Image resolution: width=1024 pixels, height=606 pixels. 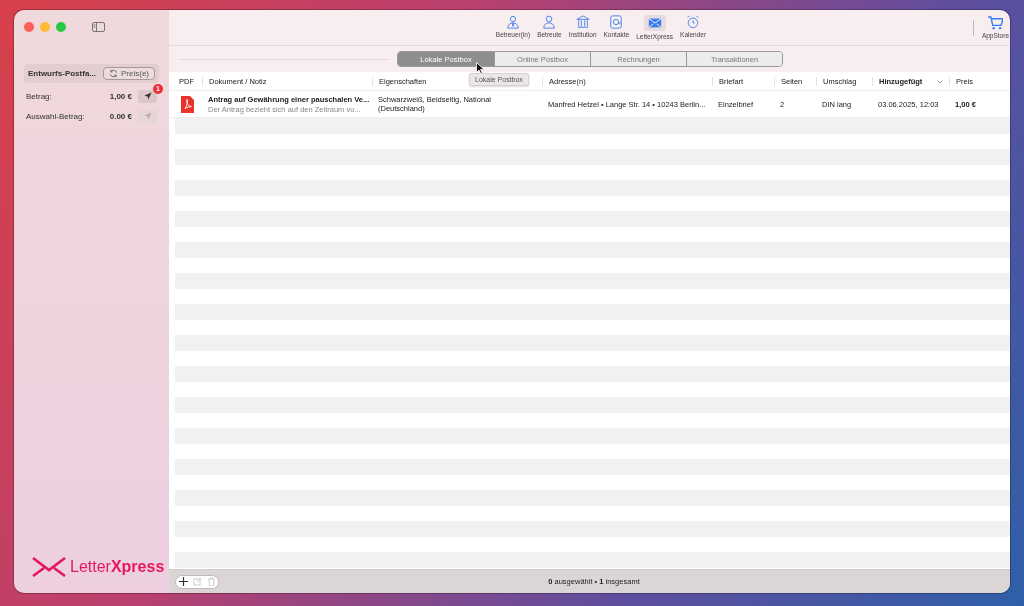 What do you see at coordinates (39, 96) in the screenshot?
I see `amount-label: Betrag:` at bounding box center [39, 96].